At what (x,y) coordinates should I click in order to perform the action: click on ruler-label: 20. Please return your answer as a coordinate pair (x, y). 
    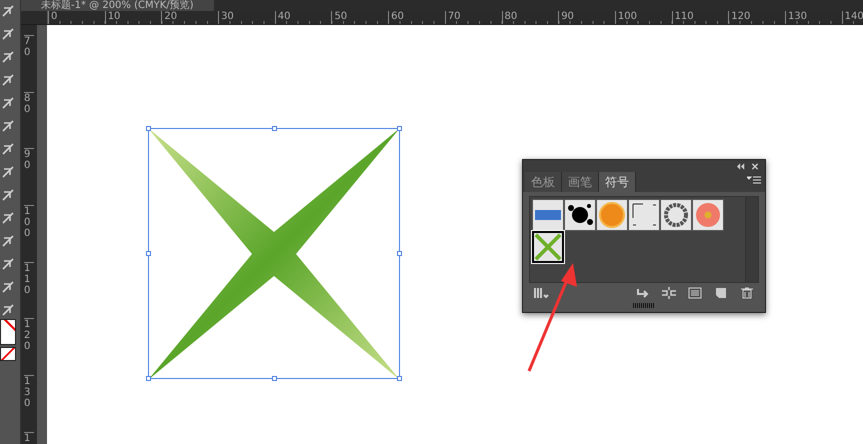
    Looking at the image, I should click on (189, 17).